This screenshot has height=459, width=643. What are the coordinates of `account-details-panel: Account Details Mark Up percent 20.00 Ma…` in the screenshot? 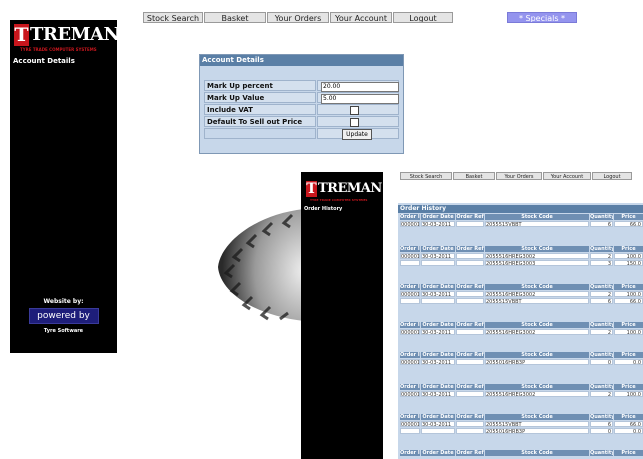 It's located at (301, 104).